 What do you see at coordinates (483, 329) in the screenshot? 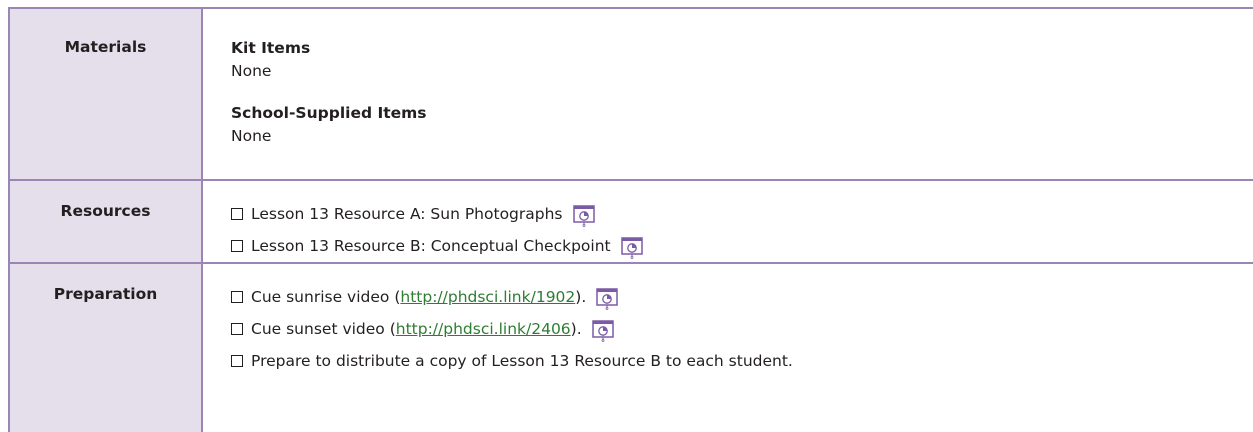
I see `sunset-video-link: http://phdsci.link/2406` at bounding box center [483, 329].